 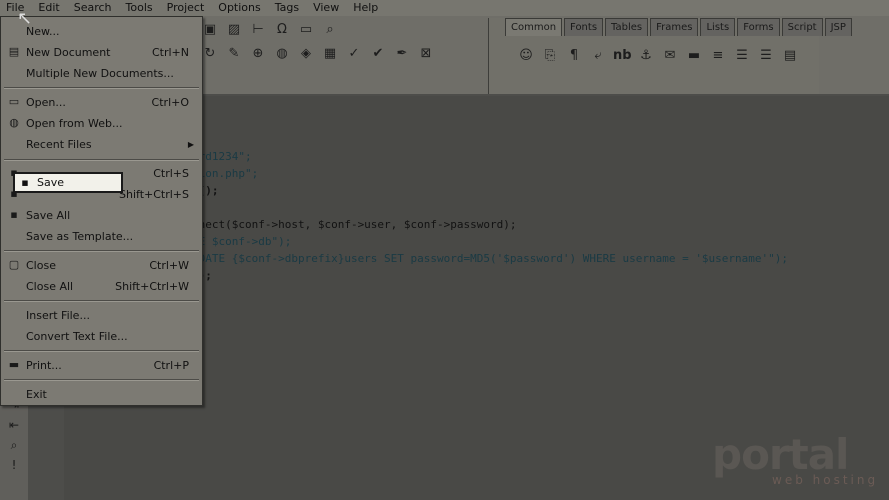 What do you see at coordinates (94, 8) in the screenshot?
I see `menu-search: Search` at bounding box center [94, 8].